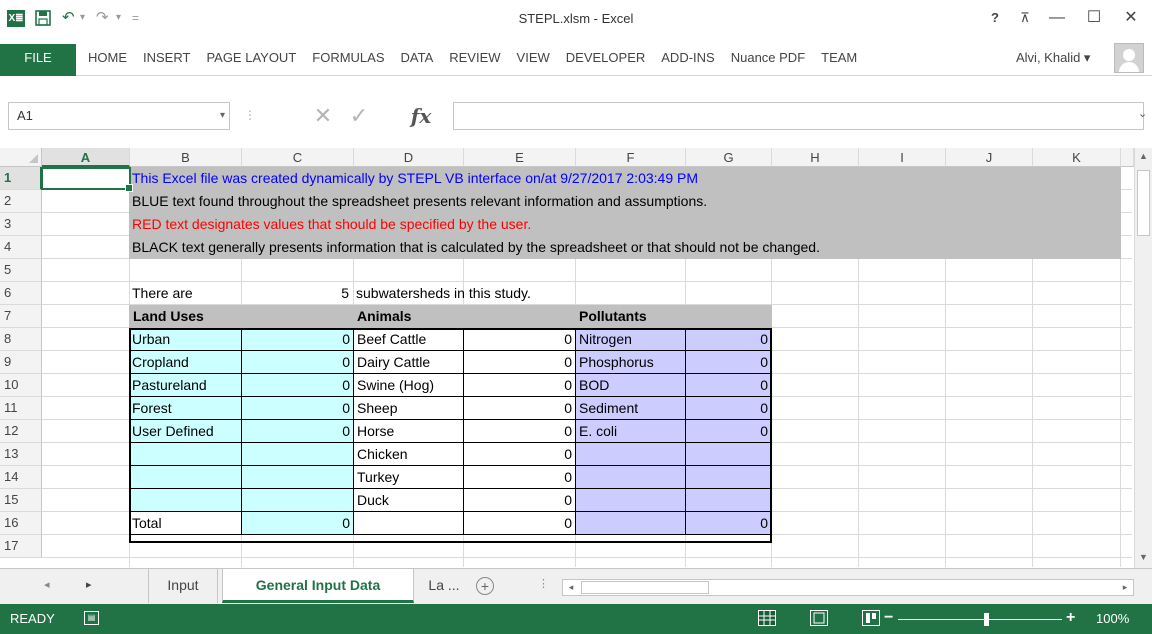 The height and width of the screenshot is (634, 1152). What do you see at coordinates (409, 454) in the screenshot?
I see `animal-name: Chicken` at bounding box center [409, 454].